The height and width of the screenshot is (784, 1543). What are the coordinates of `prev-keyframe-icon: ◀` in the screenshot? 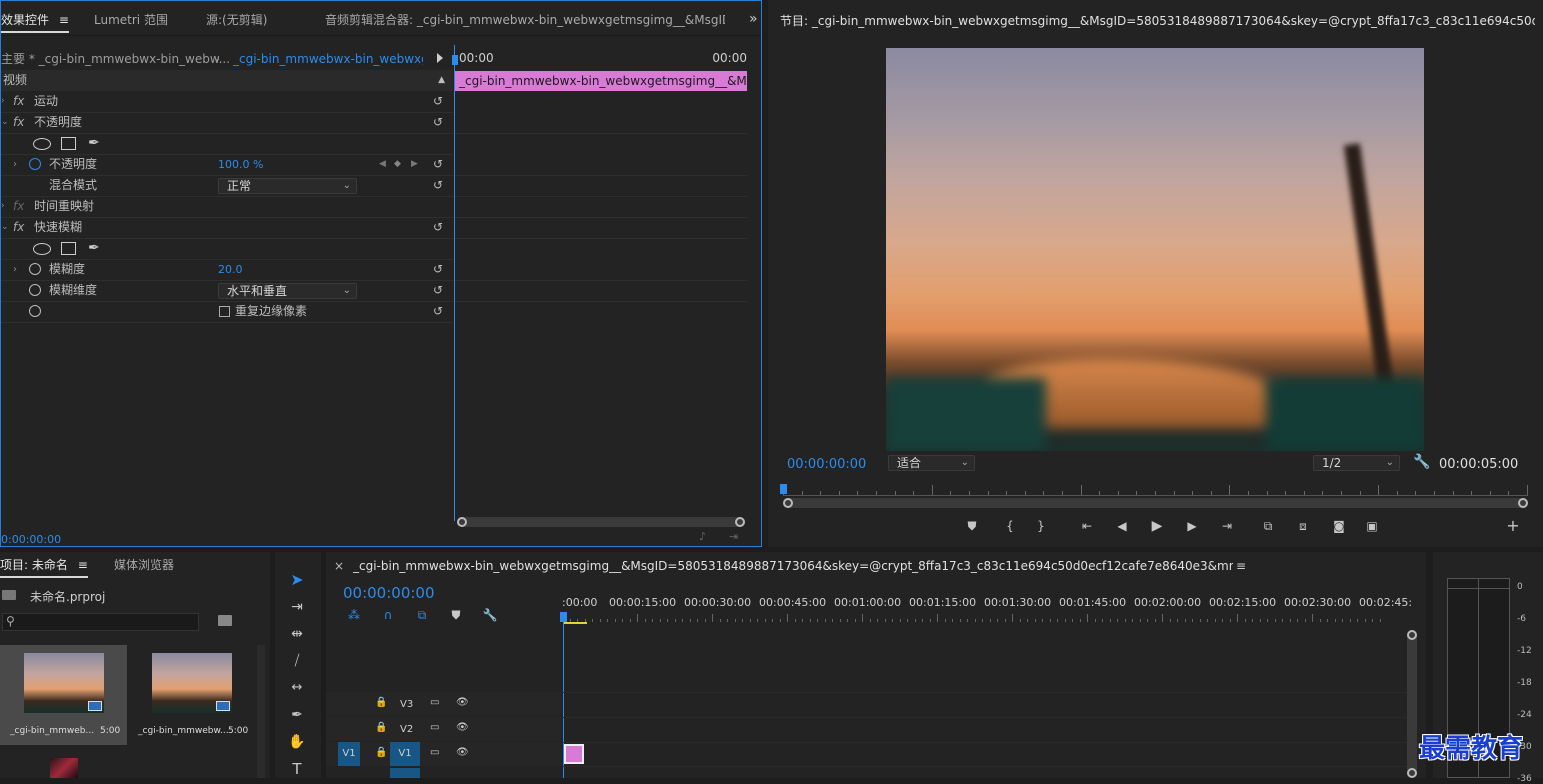 It's located at (382, 164).